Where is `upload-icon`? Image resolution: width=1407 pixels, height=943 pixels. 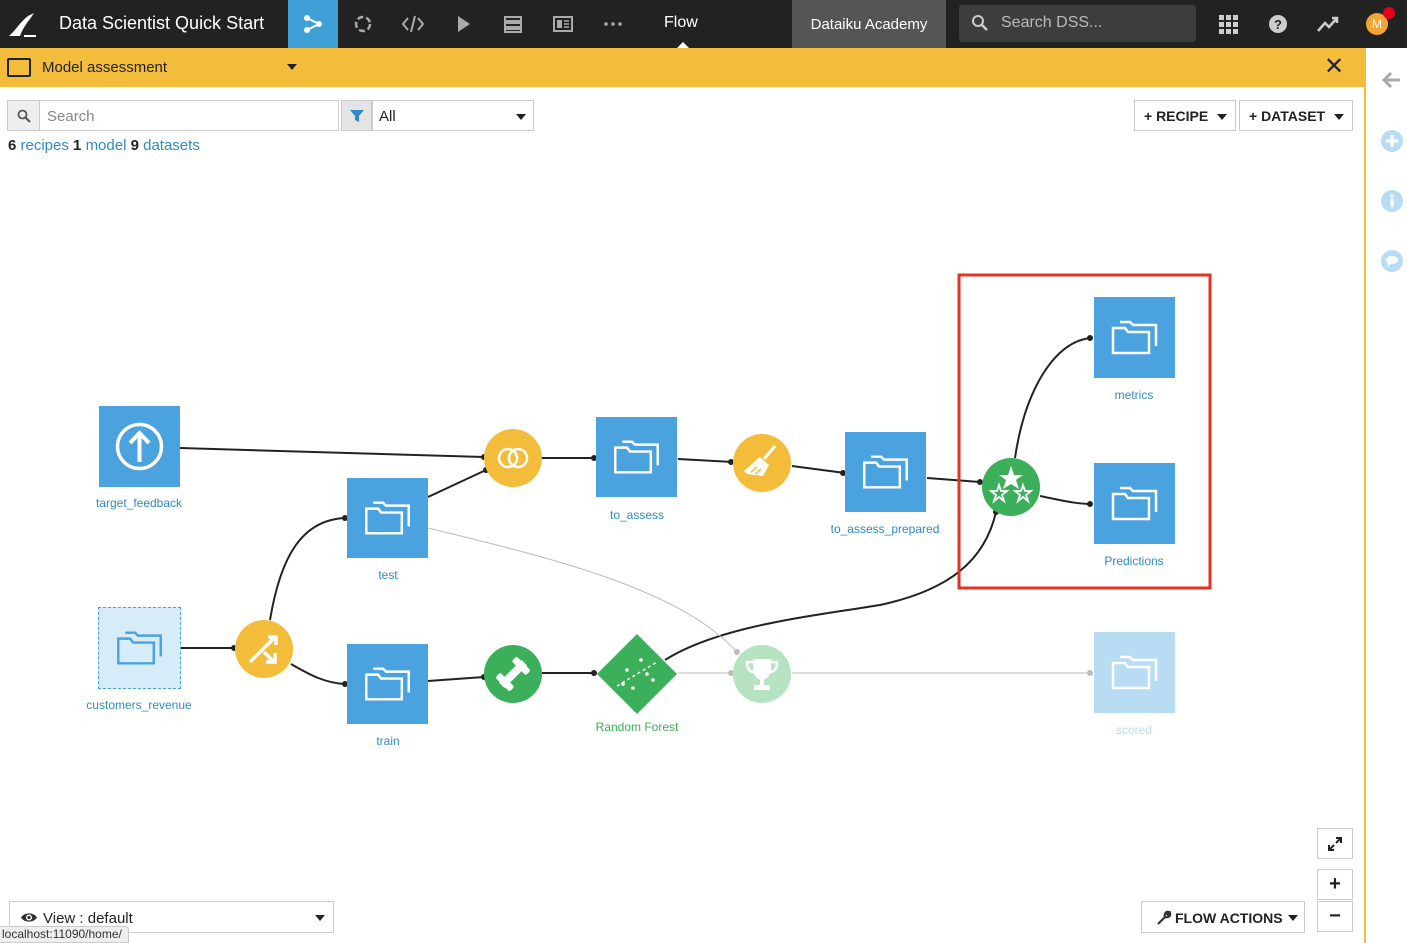
upload-icon is located at coordinates (139, 446).